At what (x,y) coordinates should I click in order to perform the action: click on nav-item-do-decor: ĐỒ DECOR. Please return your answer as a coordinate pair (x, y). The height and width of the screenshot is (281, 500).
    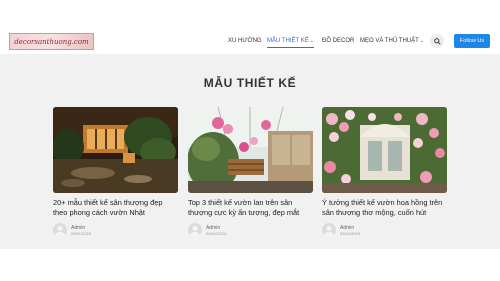
    Looking at the image, I should click on (338, 41).